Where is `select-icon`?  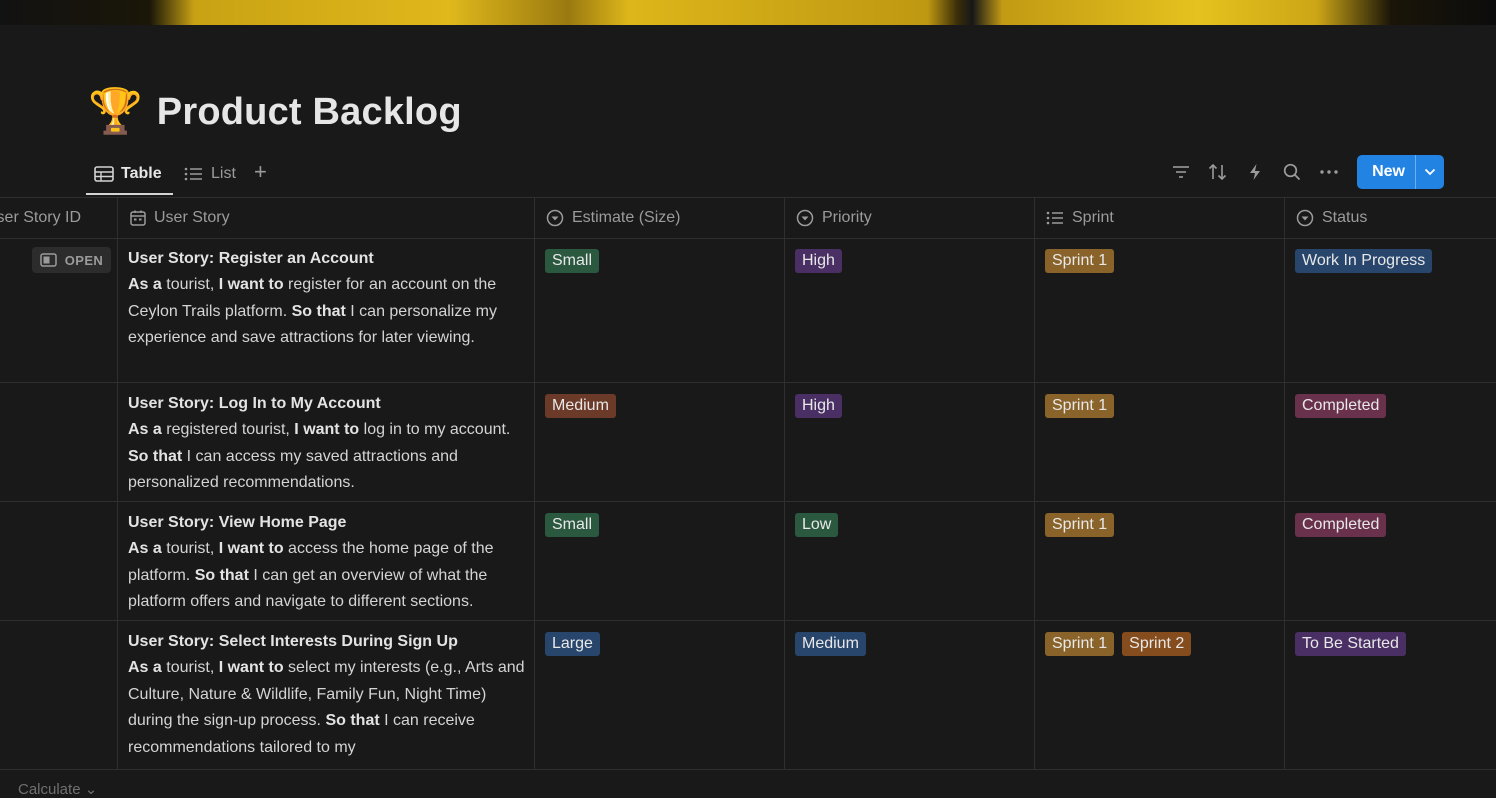
select-icon is located at coordinates (805, 217).